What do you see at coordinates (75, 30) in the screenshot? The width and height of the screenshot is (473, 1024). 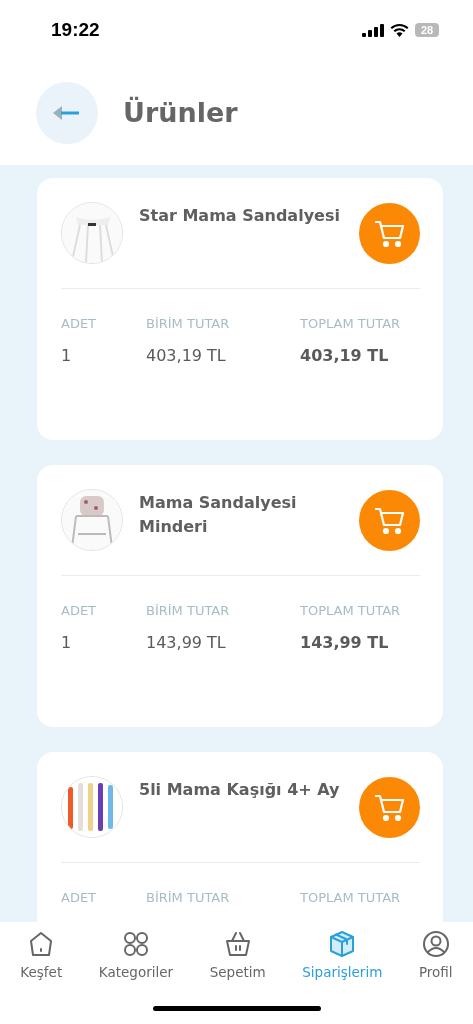 I see `clock: 19:22` at bounding box center [75, 30].